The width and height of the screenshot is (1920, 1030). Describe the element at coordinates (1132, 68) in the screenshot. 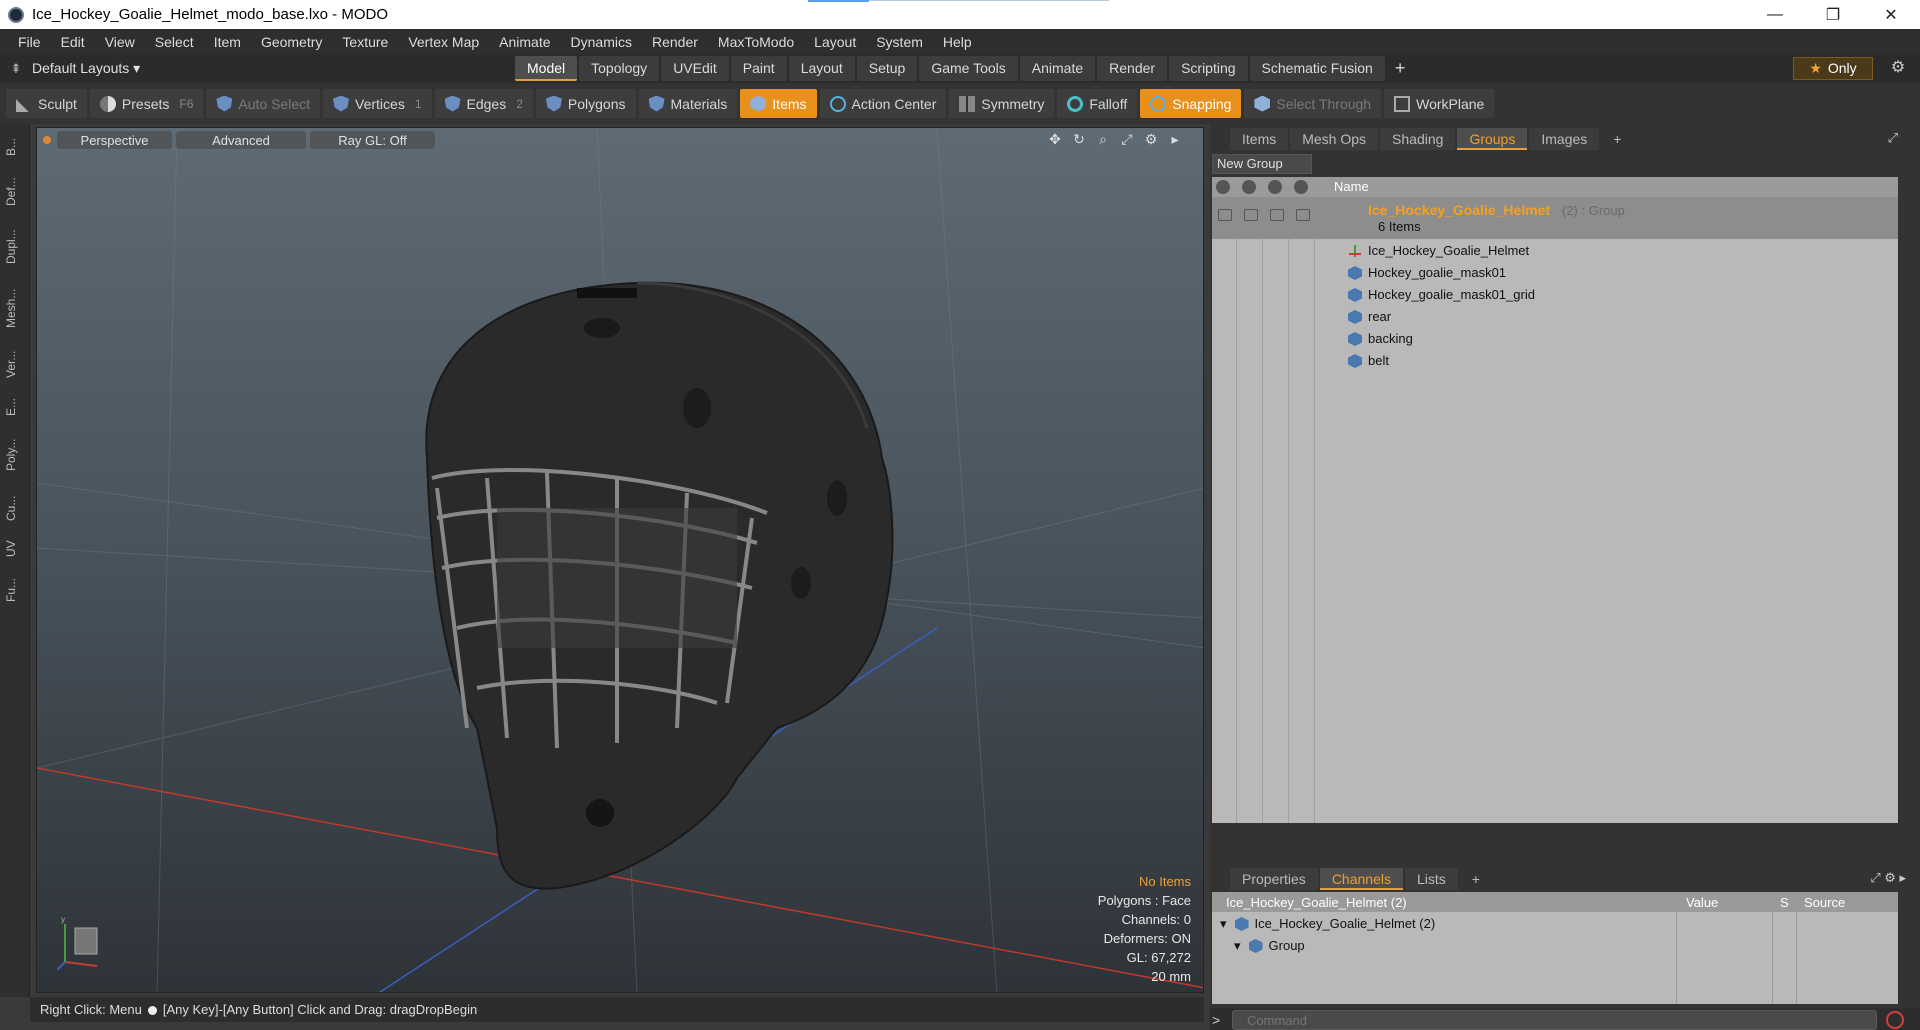

I see `tab-render: Render` at that location.